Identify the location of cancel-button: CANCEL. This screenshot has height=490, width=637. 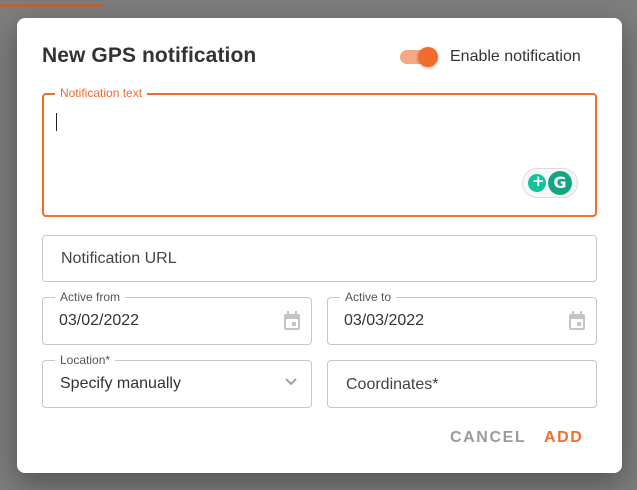
(488, 438).